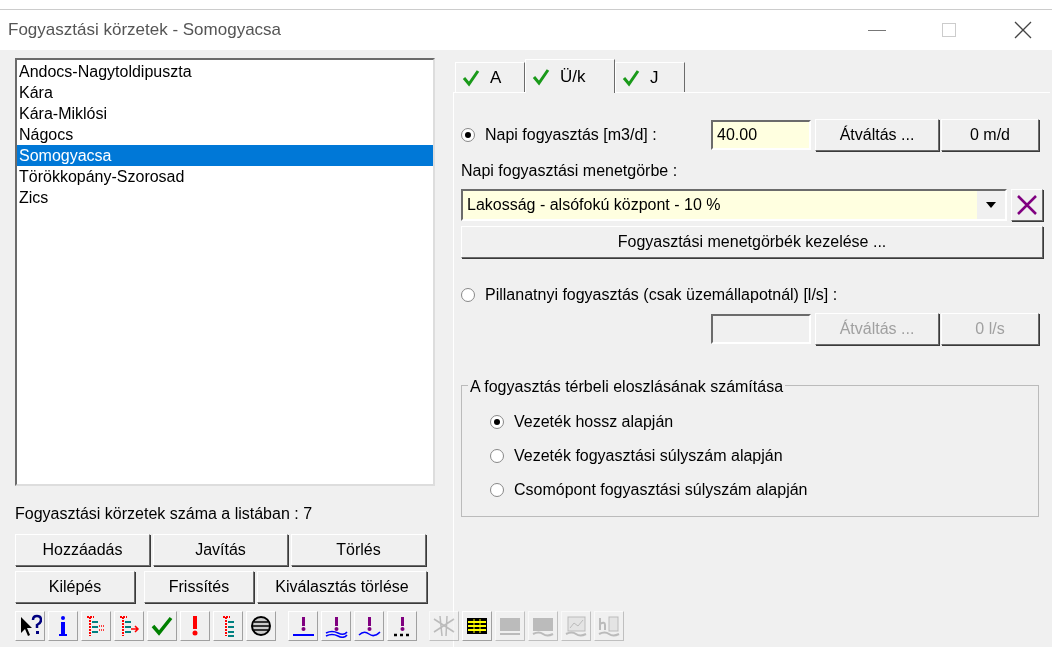  I want to click on pin-line-button, so click(303, 626).